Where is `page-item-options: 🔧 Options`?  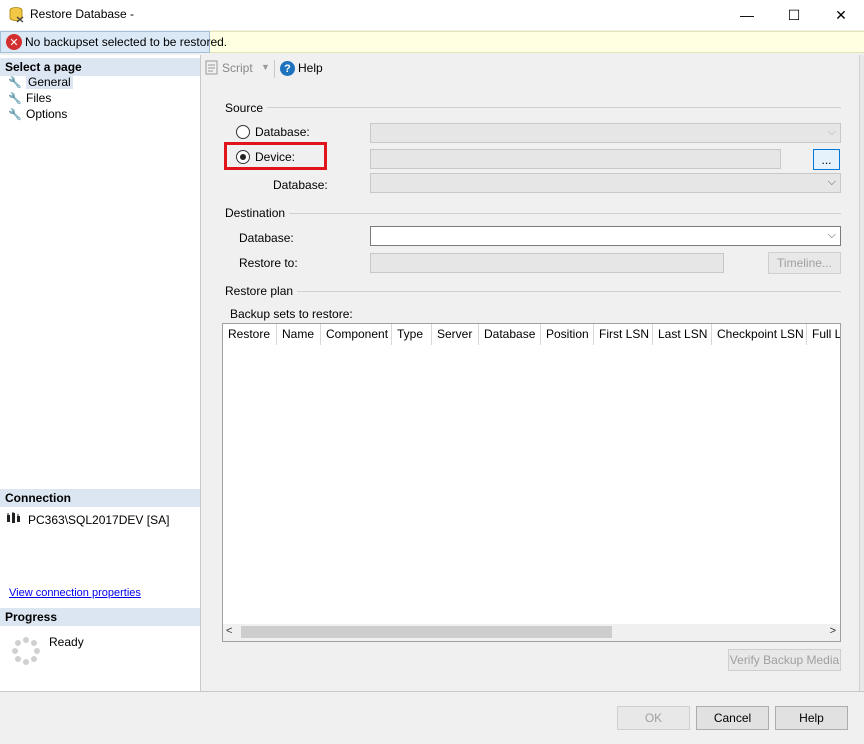 page-item-options: 🔧 Options is located at coordinates (37, 114).